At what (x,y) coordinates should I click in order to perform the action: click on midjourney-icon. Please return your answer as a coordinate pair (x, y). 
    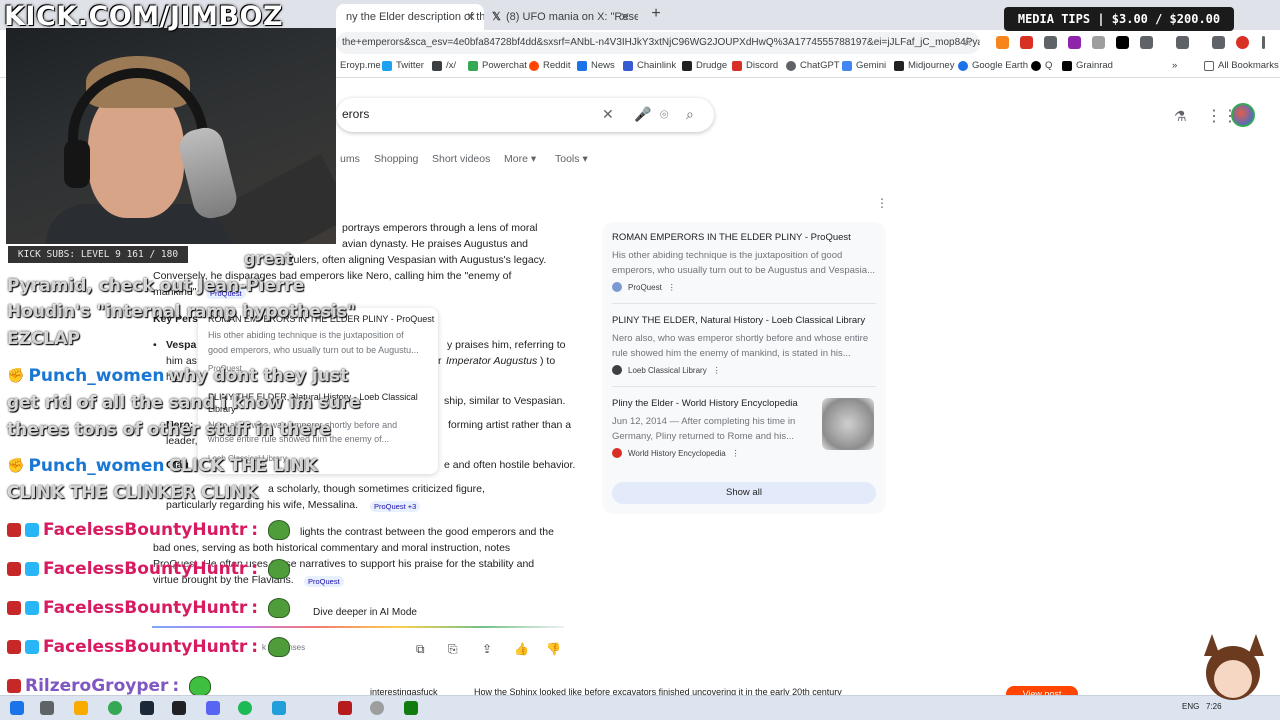
    Looking at the image, I should click on (899, 65).